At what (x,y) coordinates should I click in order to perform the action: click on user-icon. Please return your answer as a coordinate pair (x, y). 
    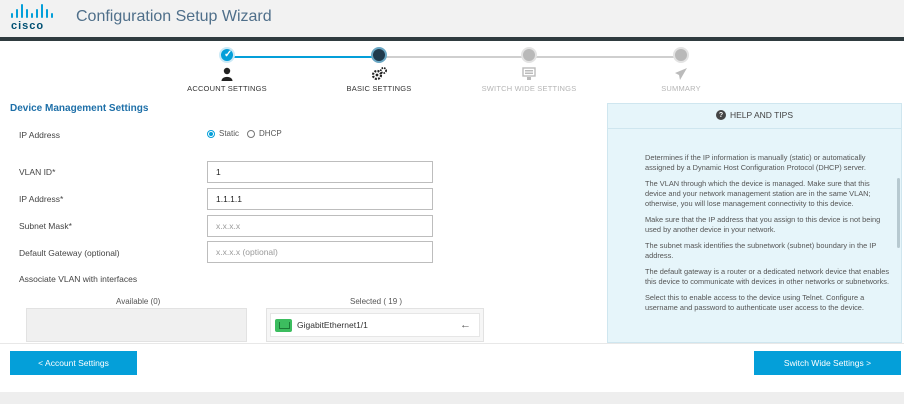
    Looking at the image, I should click on (227, 74).